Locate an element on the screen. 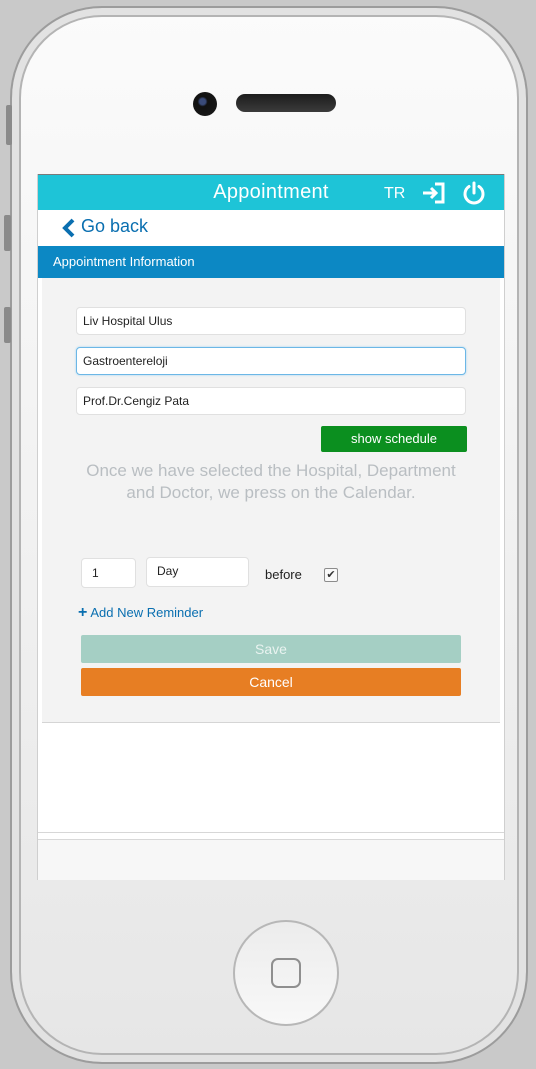 The width and height of the screenshot is (536, 1069). speaker-grille is located at coordinates (286, 103).